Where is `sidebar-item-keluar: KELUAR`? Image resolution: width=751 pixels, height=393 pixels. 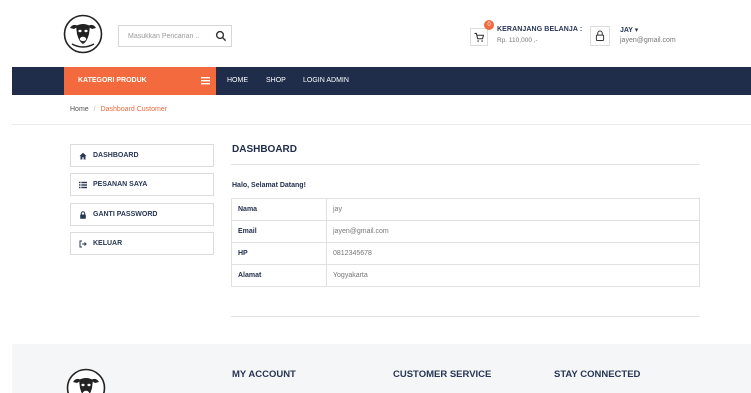
sidebar-item-keluar: KELUAR is located at coordinates (142, 243).